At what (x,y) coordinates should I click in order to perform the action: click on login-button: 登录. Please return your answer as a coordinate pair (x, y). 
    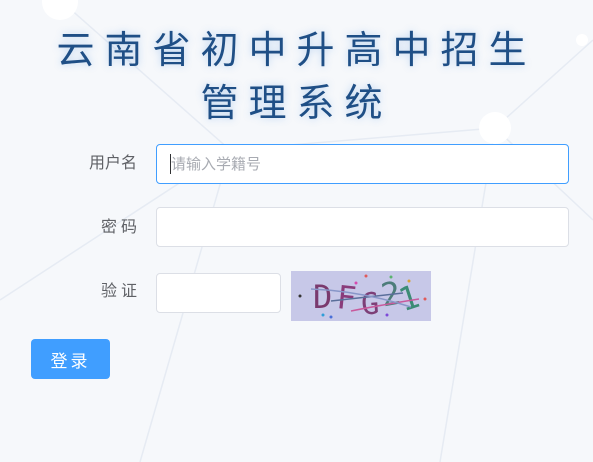
    Looking at the image, I should click on (70, 359).